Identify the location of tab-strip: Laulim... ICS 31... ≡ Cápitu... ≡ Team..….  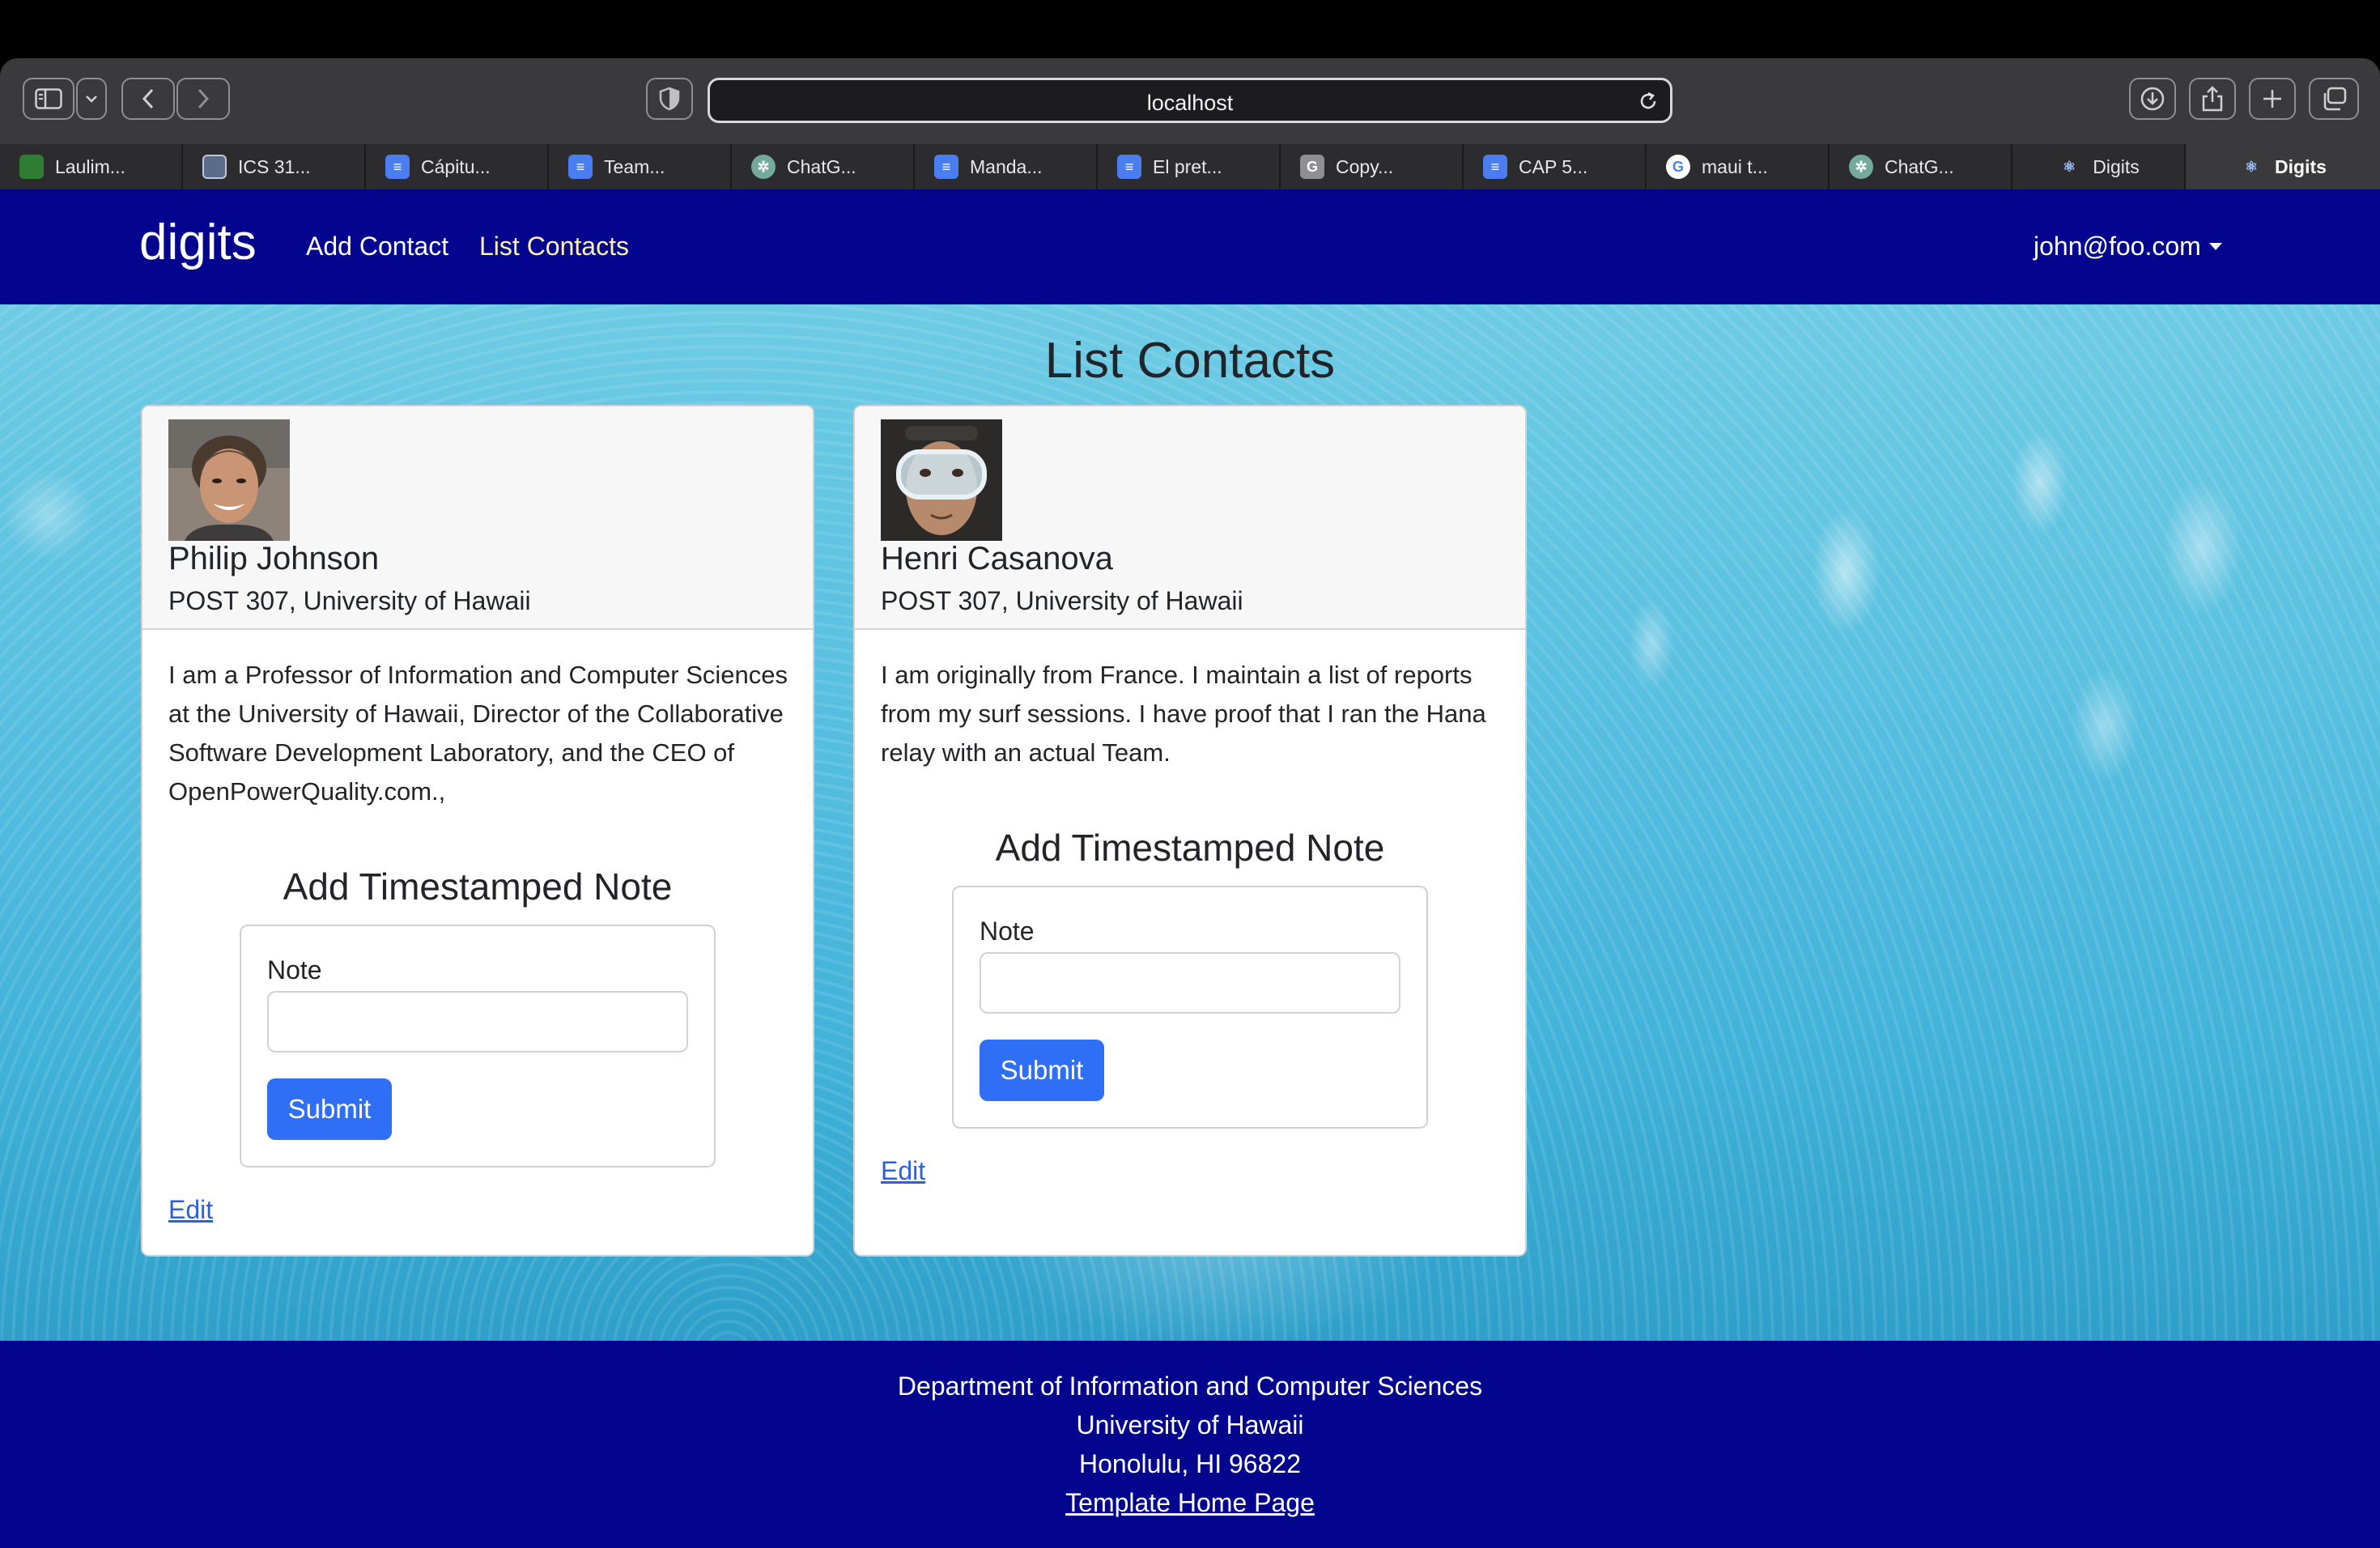
(1190, 166).